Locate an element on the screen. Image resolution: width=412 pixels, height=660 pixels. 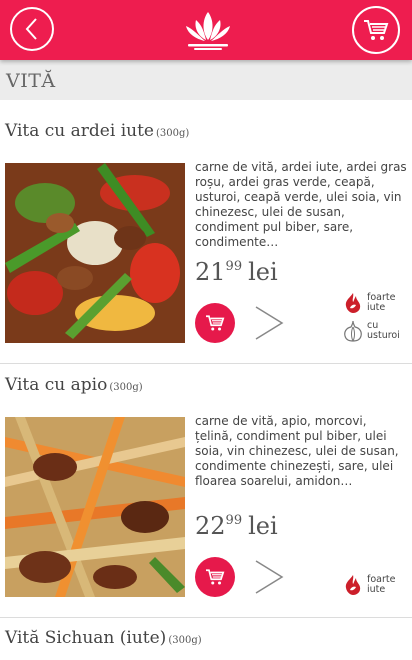
product-name: Vită Sichuan (iute) (300g) is located at coordinates (103, 638).